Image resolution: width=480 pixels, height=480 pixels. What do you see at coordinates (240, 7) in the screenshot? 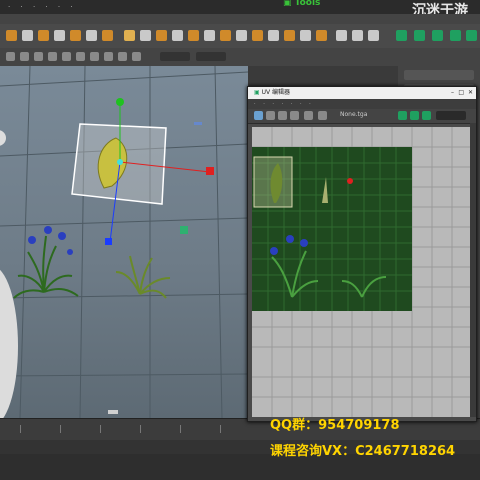
I see `main-menubar: · · · · · ·` at bounding box center [240, 7].